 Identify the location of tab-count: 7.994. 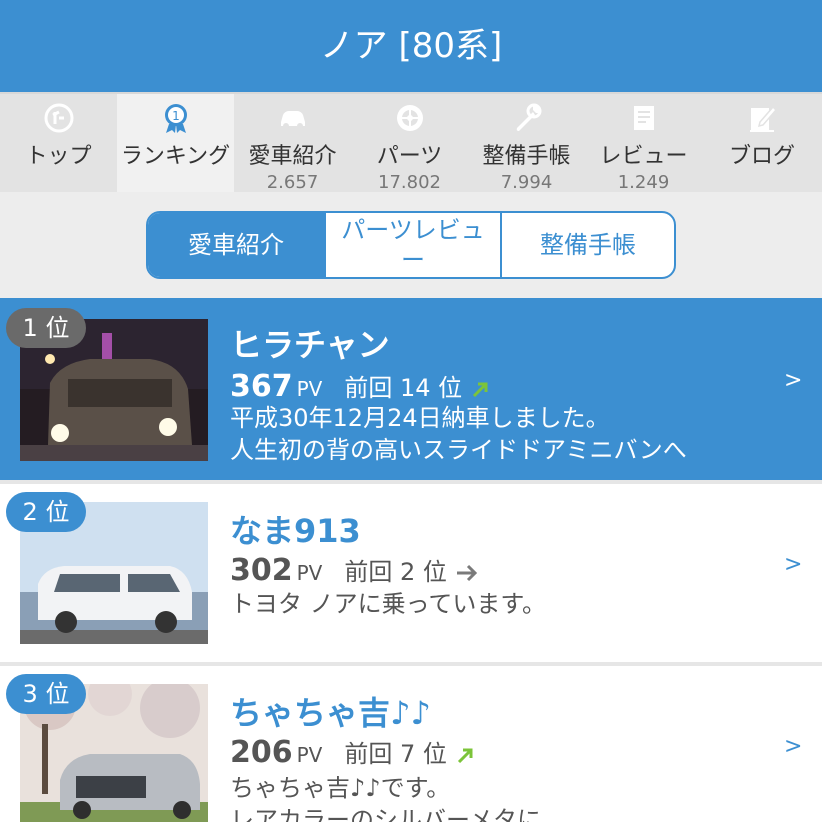
(526, 182).